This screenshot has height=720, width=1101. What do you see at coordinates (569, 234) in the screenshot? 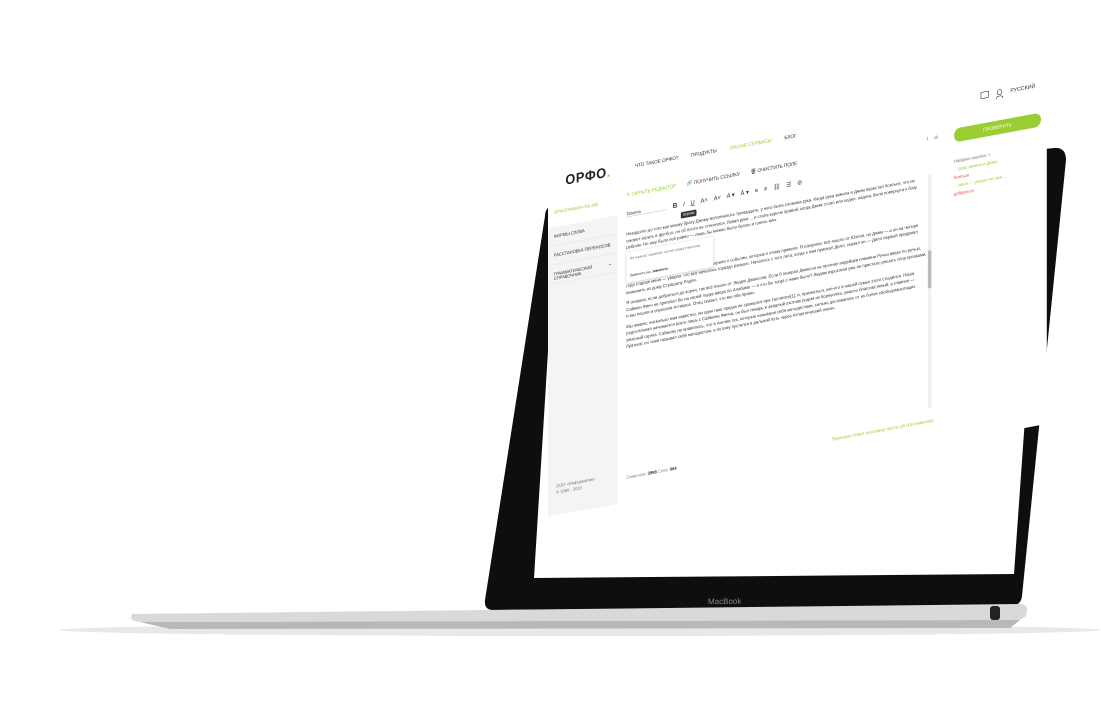
I see `sidebar-item-label: ФОРМЫ СЛОВА` at bounding box center [569, 234].